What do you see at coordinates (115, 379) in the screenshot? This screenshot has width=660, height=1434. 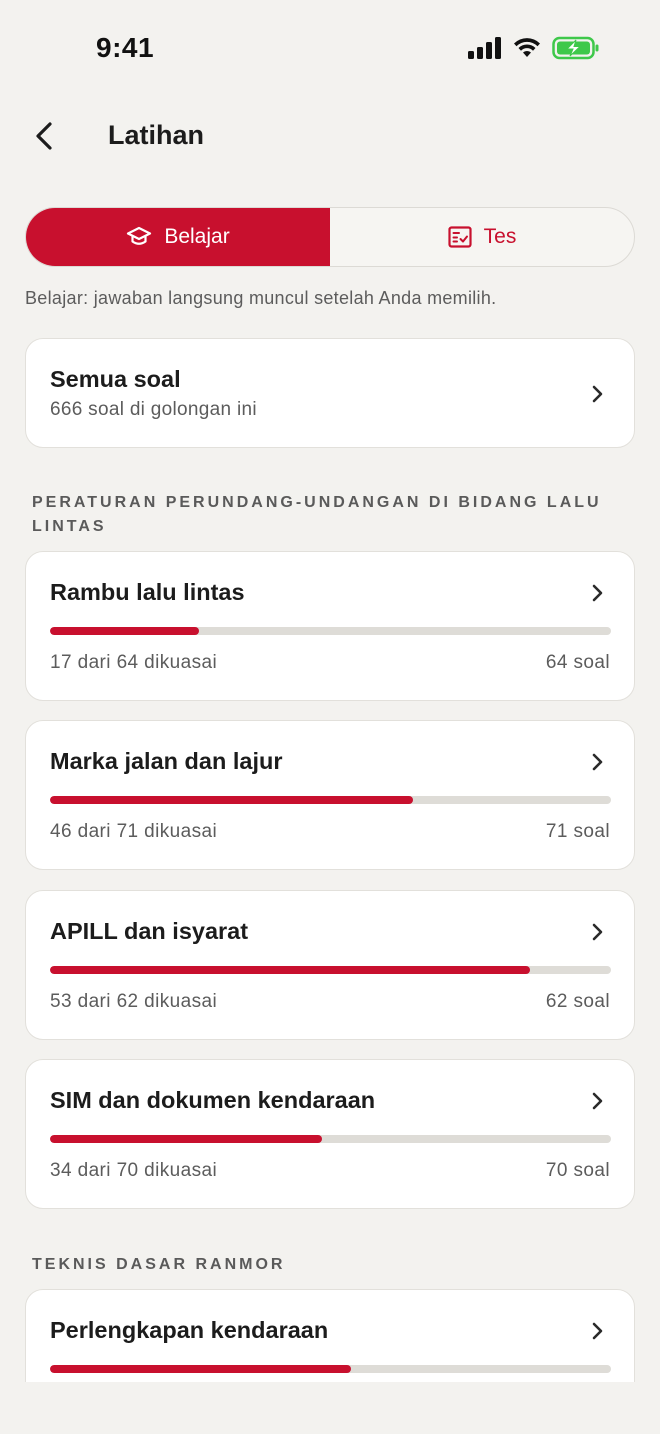 I see `all-questions-title: Semua soal` at bounding box center [115, 379].